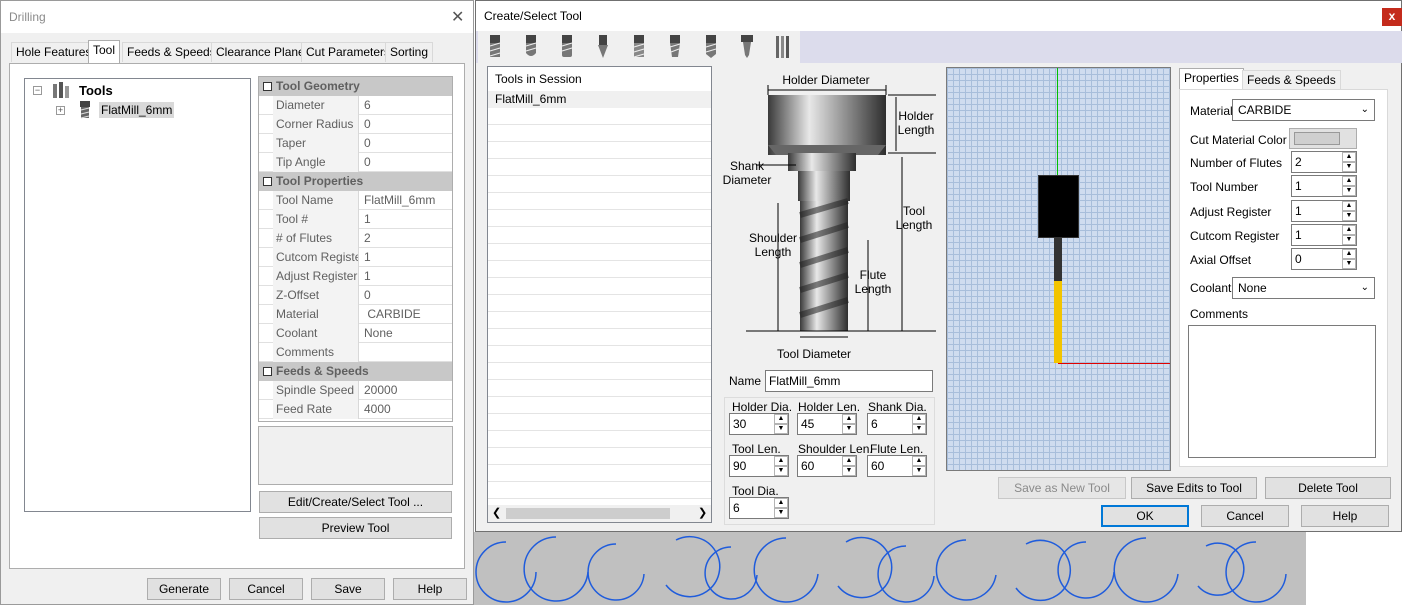  What do you see at coordinates (355, 200) in the screenshot?
I see `grid-row-tool-name: Tool Name FlatMill_6mm` at bounding box center [355, 200].